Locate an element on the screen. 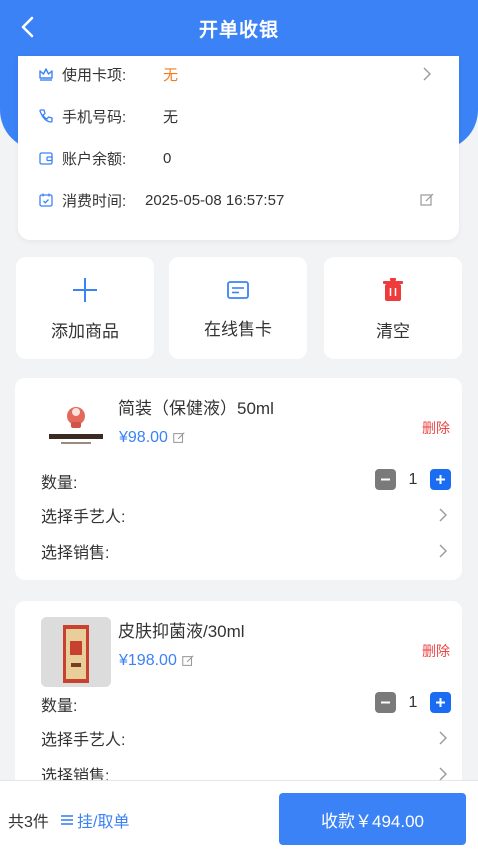 The image size is (478, 850). add-goods-button: 添加商品 is located at coordinates (85, 308).